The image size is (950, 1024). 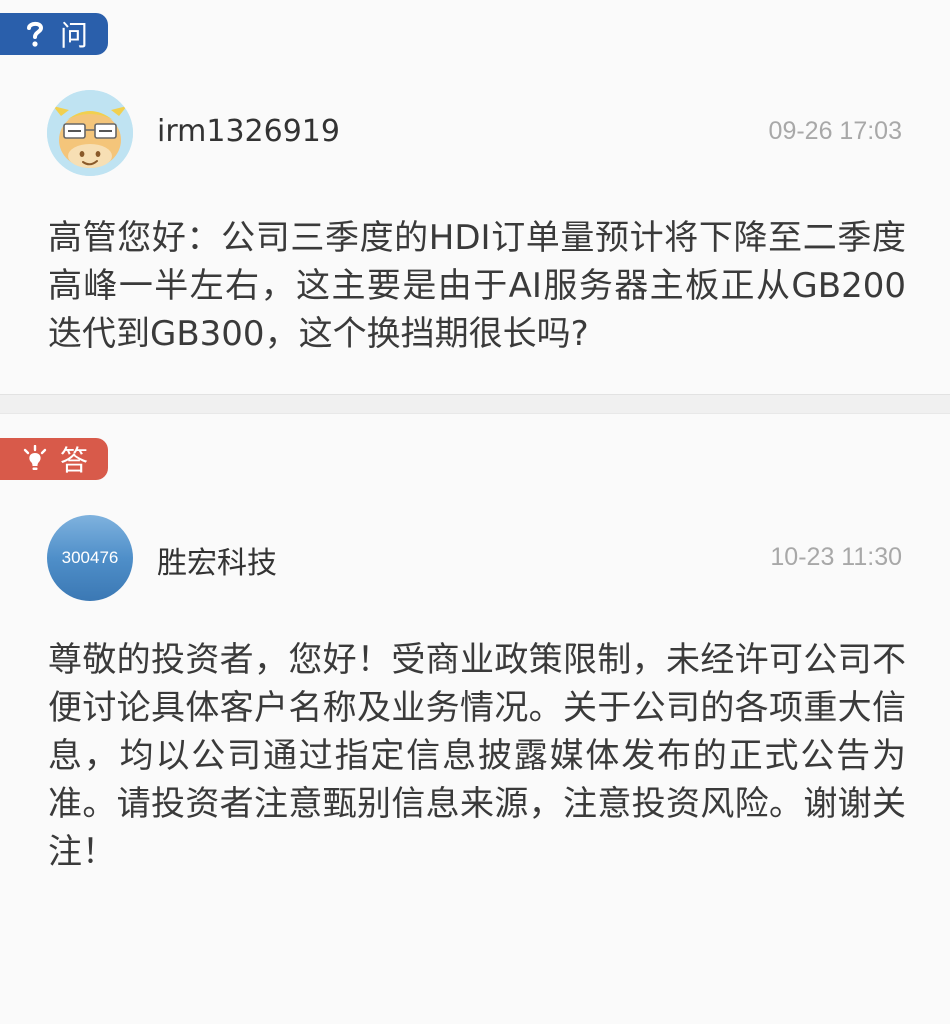 I want to click on question-tag-label: 问, so click(x=74, y=35).